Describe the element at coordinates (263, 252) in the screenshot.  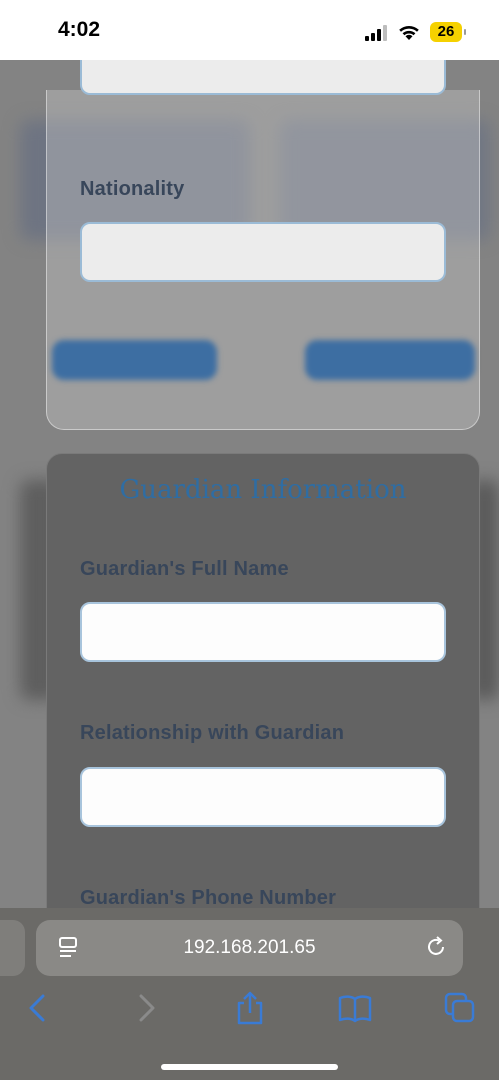
I see `nationality-input` at that location.